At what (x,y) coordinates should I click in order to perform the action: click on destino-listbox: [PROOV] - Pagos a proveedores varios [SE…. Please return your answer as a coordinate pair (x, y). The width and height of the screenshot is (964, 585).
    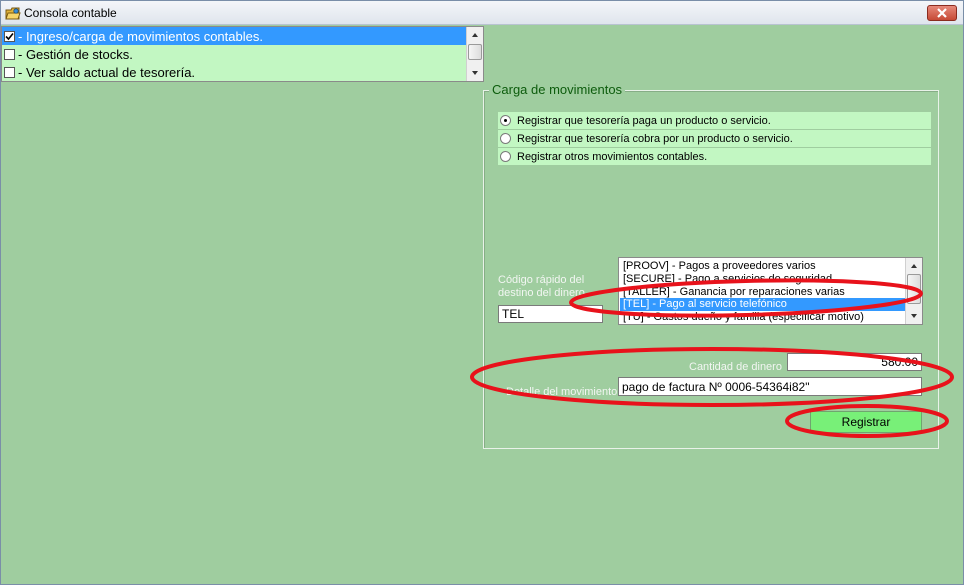
    Looking at the image, I should click on (770, 291).